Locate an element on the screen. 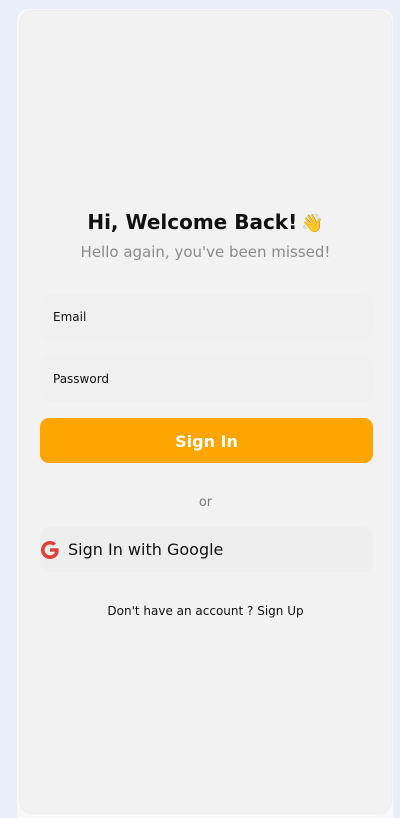  page-title: Hi, Welcome Back! 👋 is located at coordinates (205, 223).